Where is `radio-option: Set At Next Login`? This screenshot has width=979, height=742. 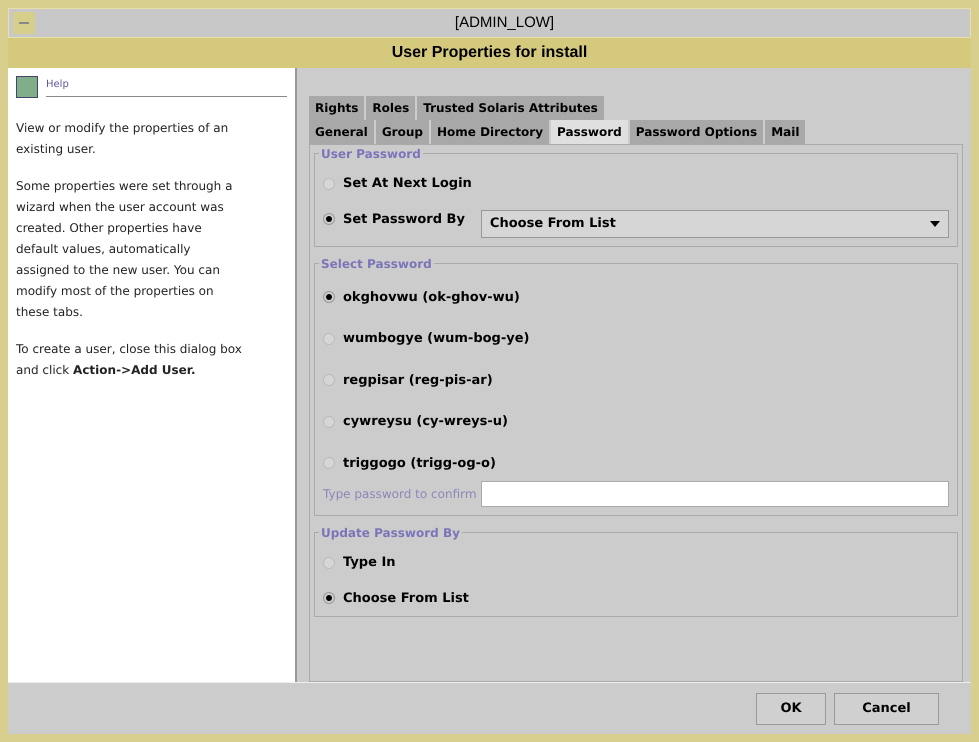
radio-option: Set At Next Login is located at coordinates (397, 184).